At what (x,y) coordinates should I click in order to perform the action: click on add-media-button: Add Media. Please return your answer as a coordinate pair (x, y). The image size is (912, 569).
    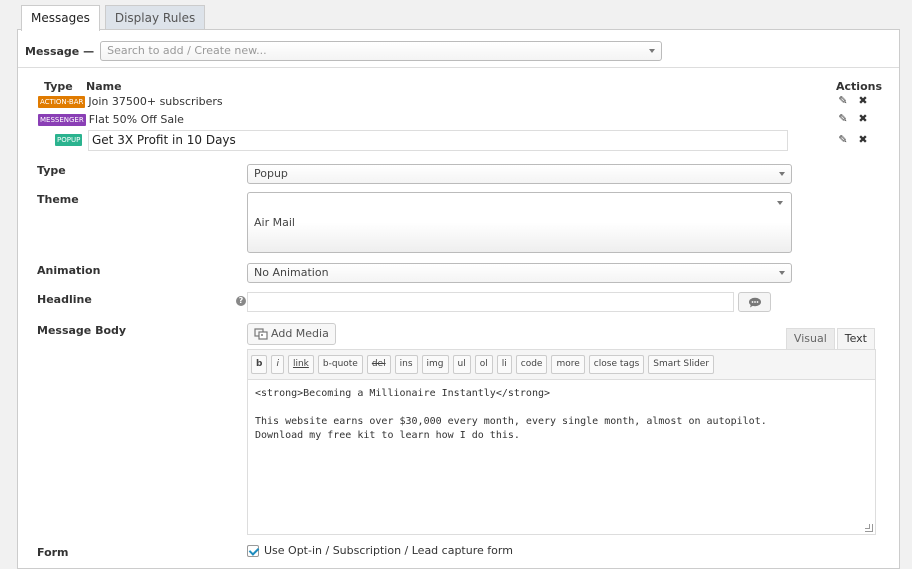
    Looking at the image, I should click on (291, 334).